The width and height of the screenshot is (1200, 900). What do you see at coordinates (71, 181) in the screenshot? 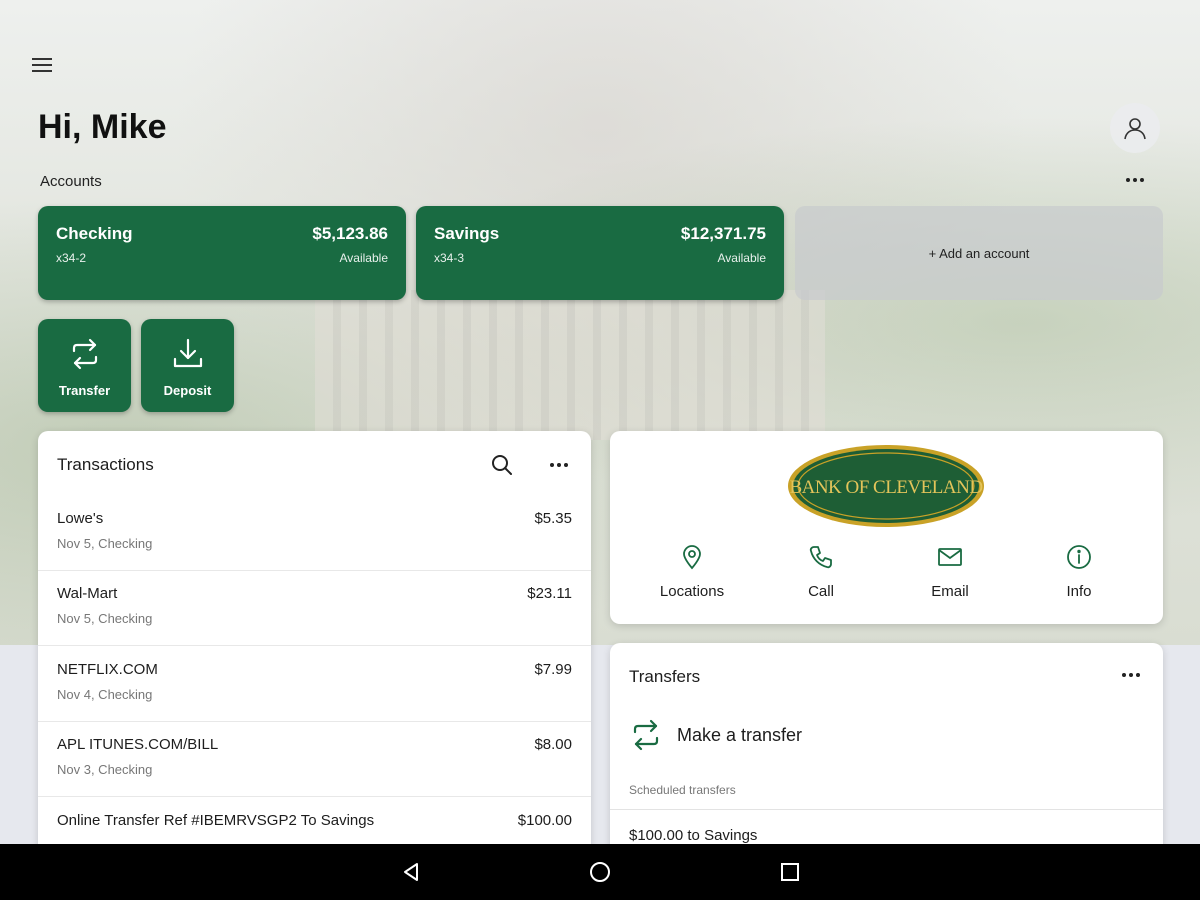
I see `accounts-label: Accounts` at bounding box center [71, 181].